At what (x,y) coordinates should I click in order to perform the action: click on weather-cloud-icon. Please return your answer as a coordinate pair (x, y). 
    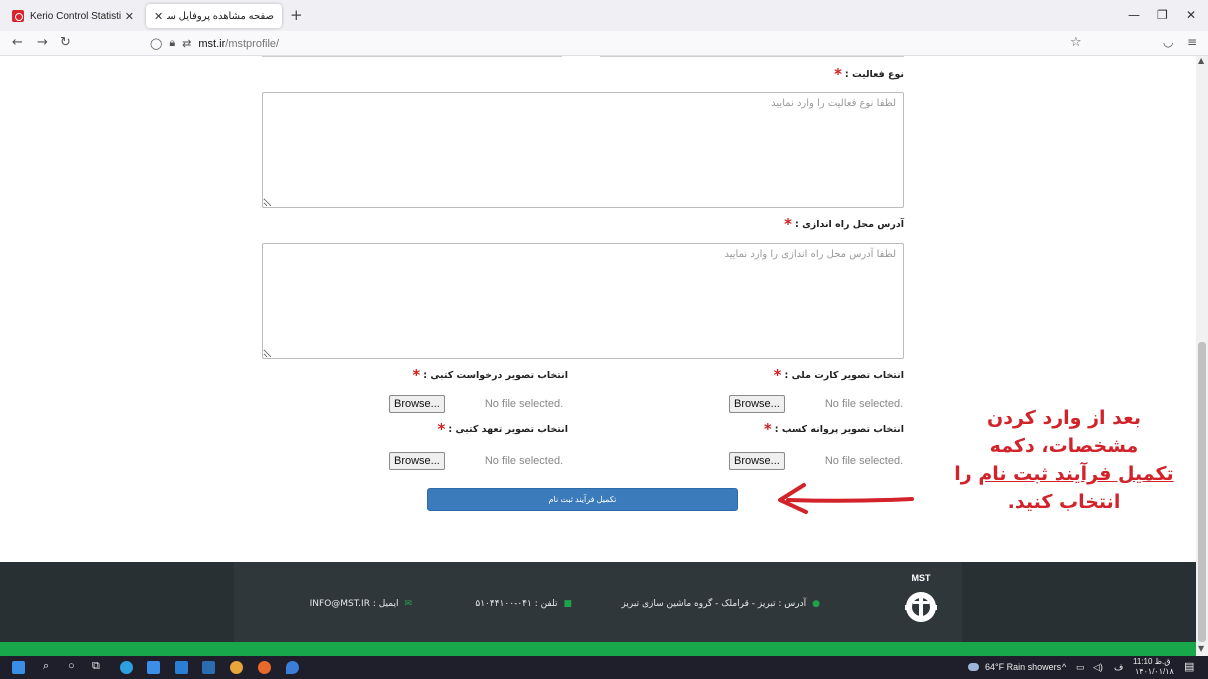
    Looking at the image, I should click on (973, 667).